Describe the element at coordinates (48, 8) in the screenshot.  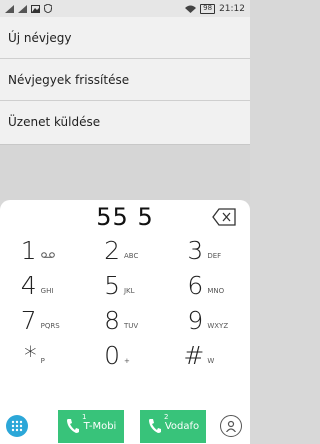
I see `shield-icon` at that location.